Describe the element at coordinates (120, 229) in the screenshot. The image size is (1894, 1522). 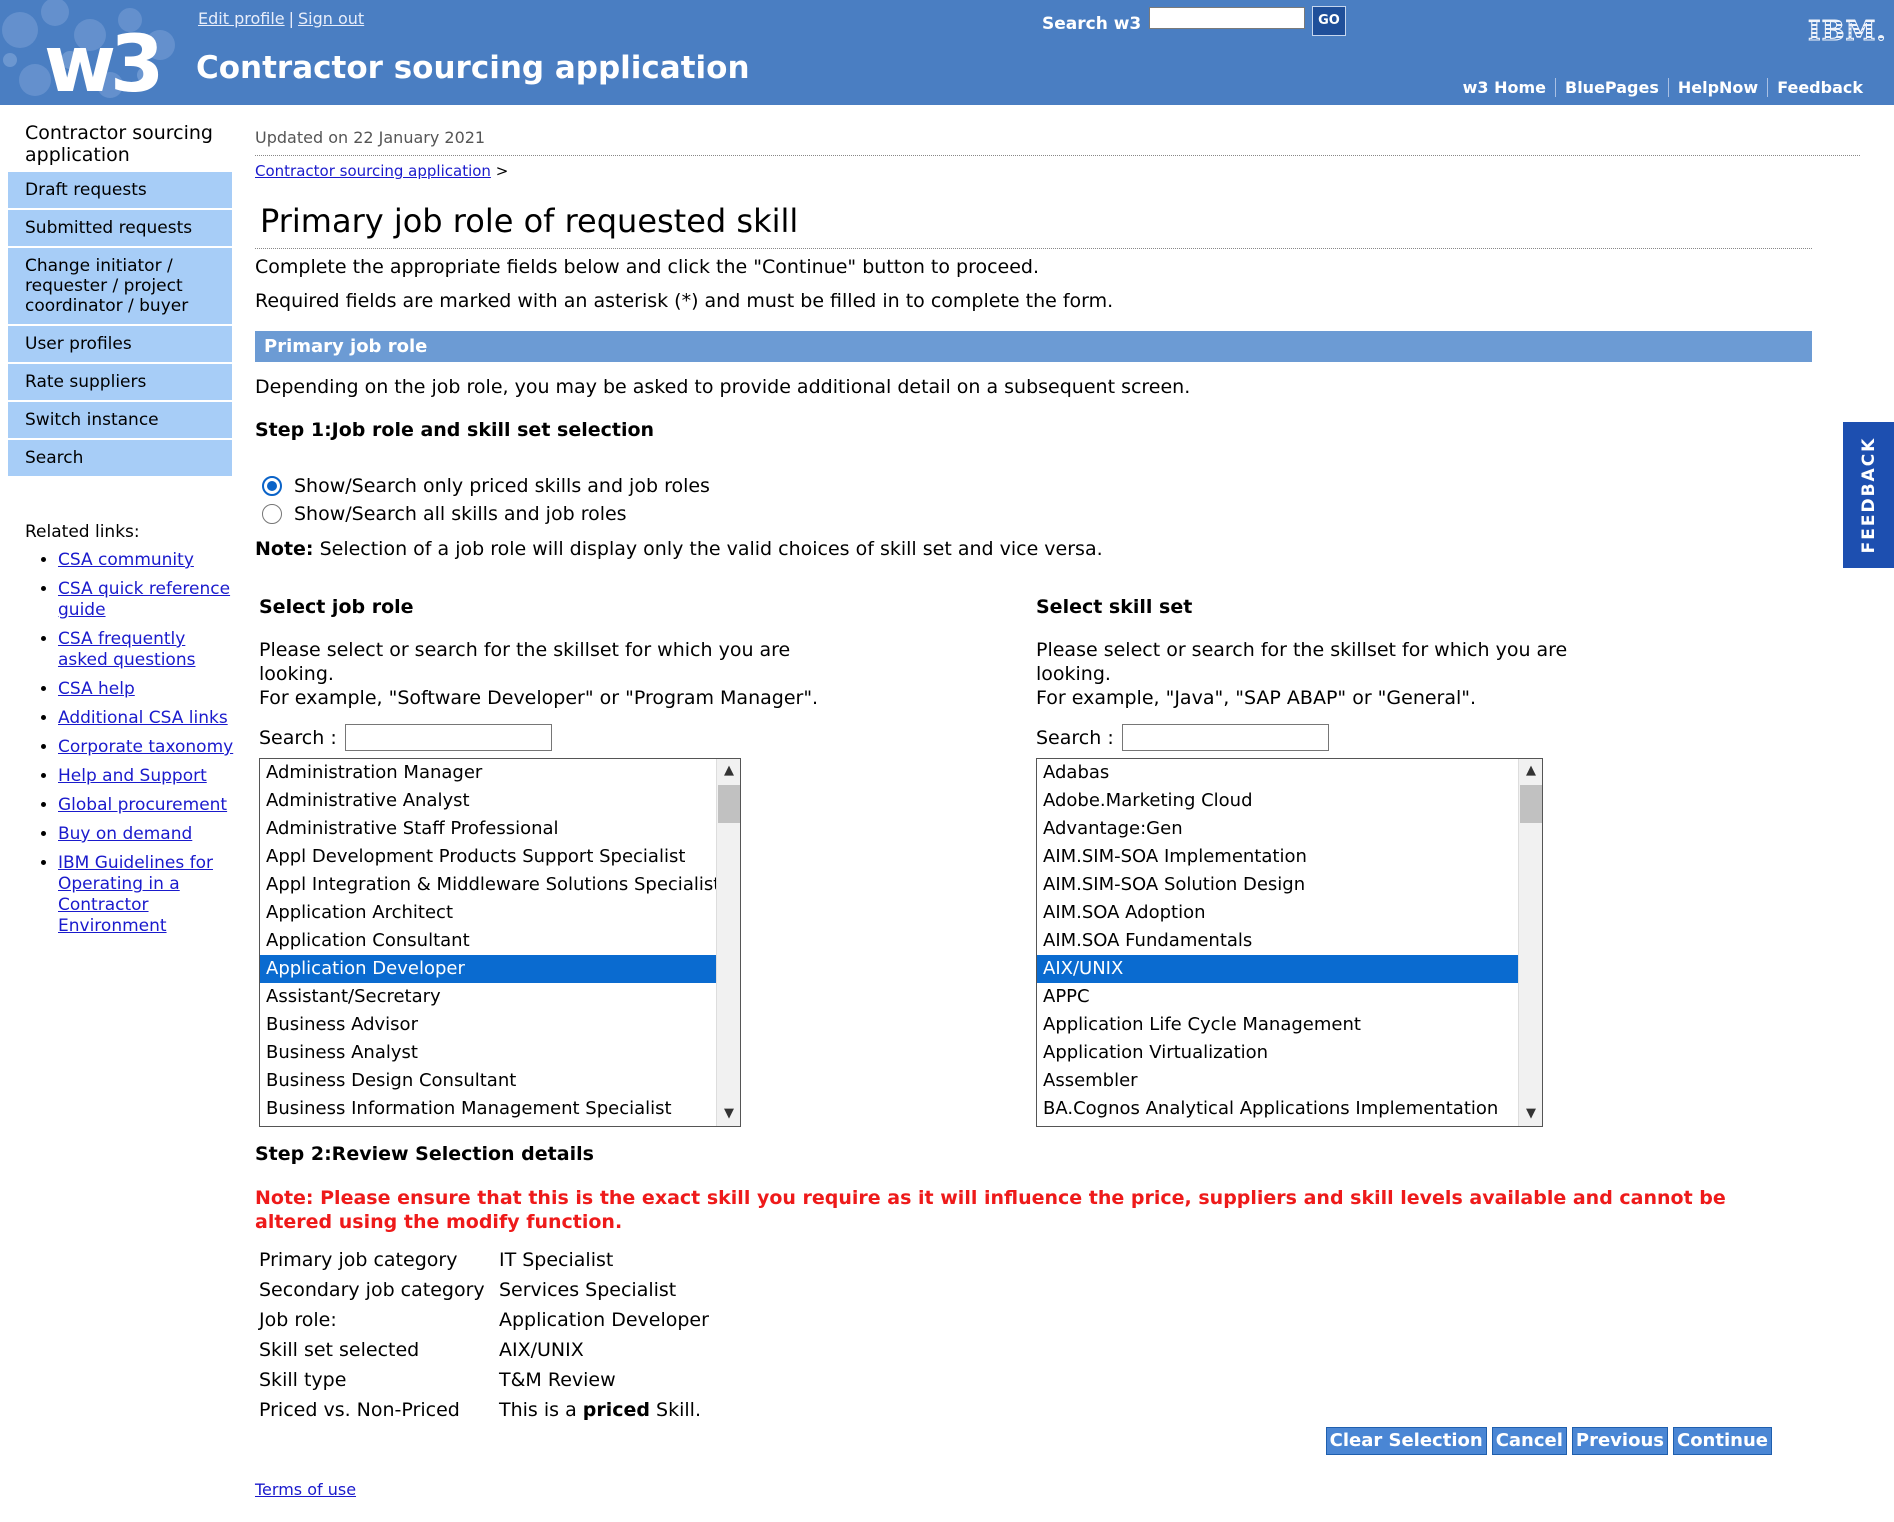
I see `nav-item-submitted-requests: Submitted requests` at that location.